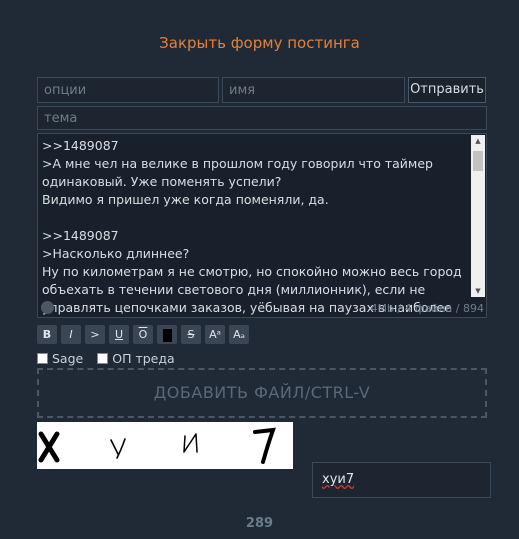 The width and height of the screenshot is (519, 539). Describe the element at coordinates (42, 358) in the screenshot. I see `sage-checkbox-box` at that location.